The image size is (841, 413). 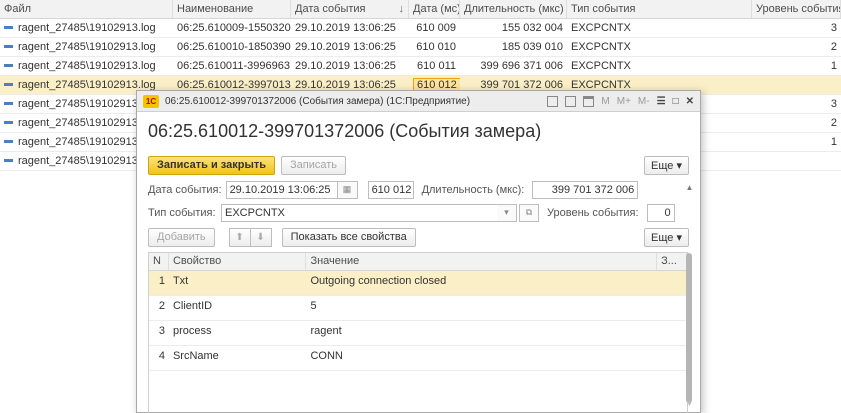 I want to click on move-up-icon: ⬆, so click(x=239, y=237).